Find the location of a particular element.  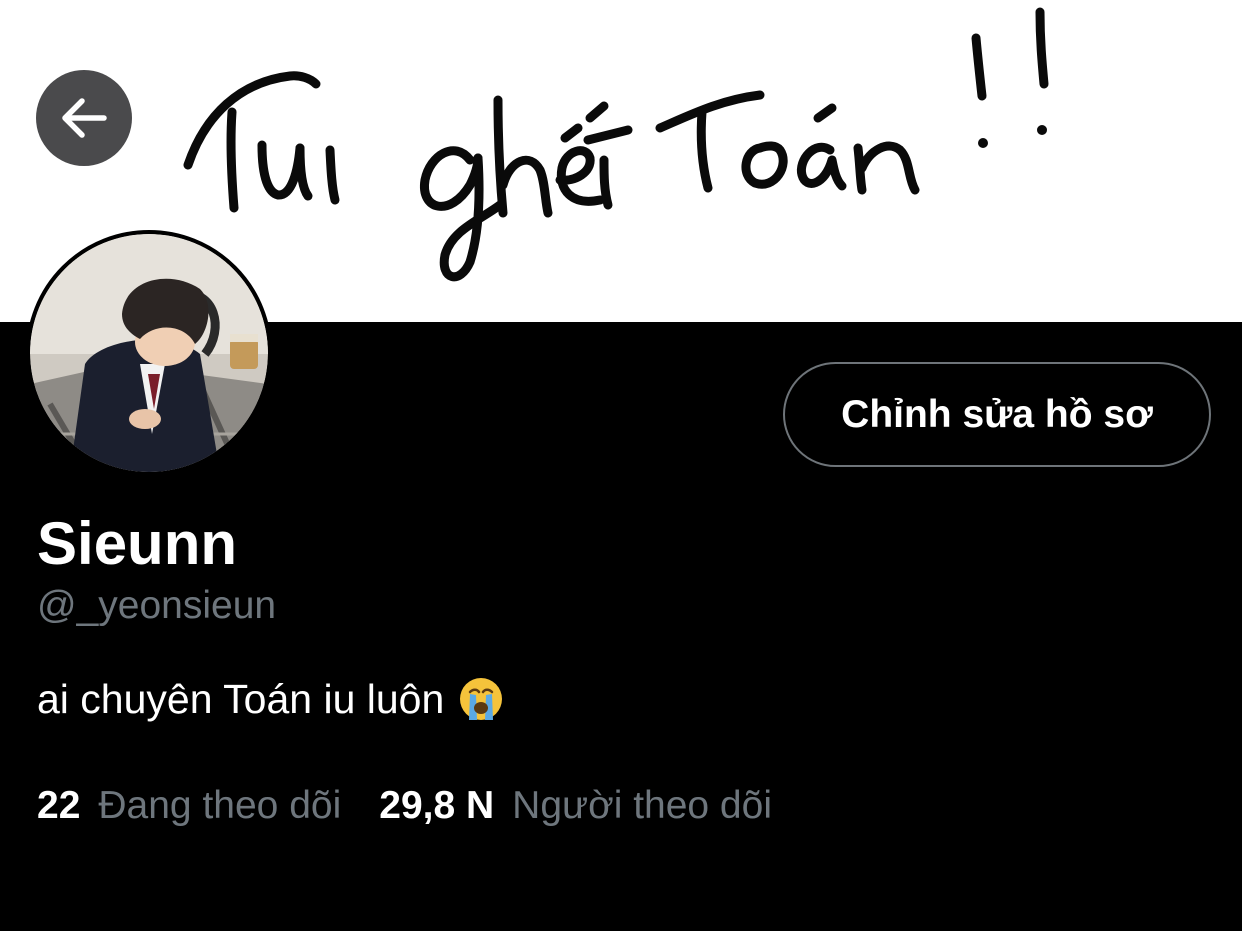

following-count: 22 is located at coordinates (59, 805).